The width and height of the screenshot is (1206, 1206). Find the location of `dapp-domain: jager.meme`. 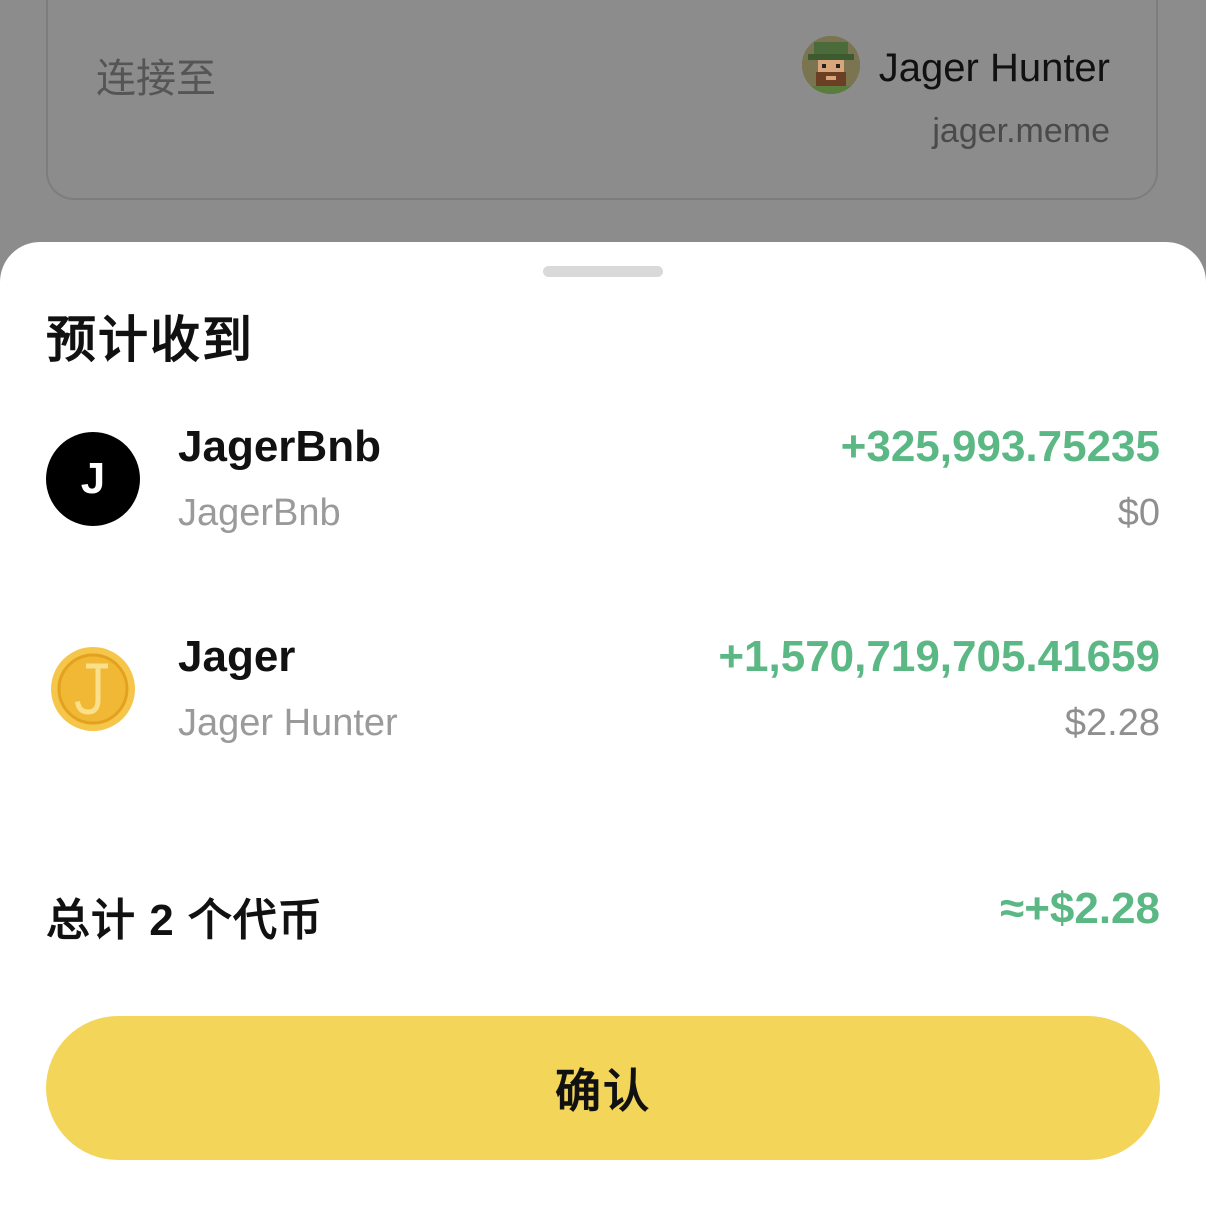

dapp-domain: jager.meme is located at coordinates (1021, 131).